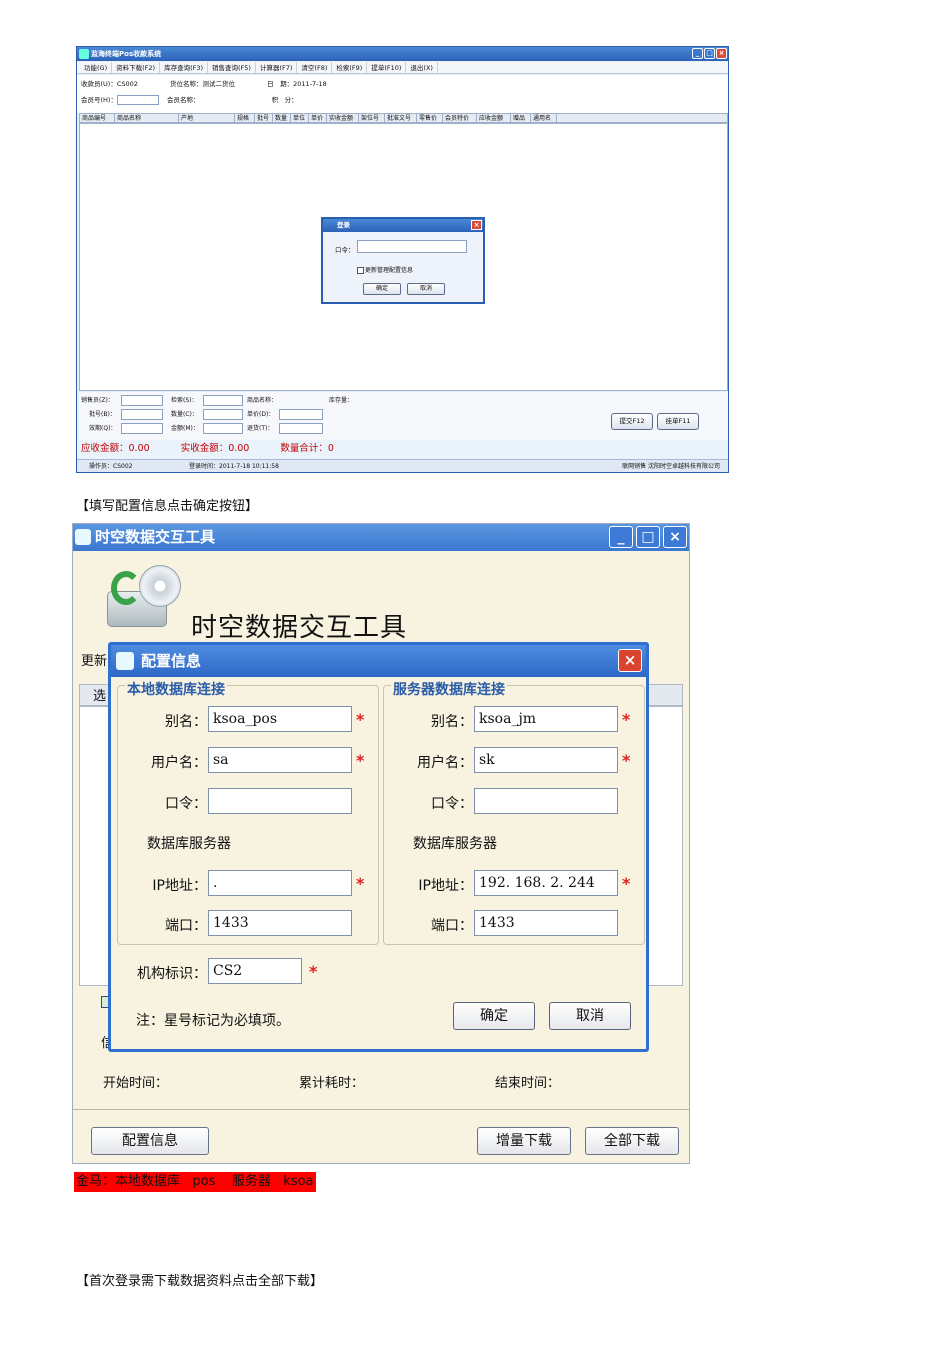 The image size is (950, 1345). Describe the element at coordinates (671, 466) in the screenshot. I see `company-status: 联网销售 沈阳时空卓越科技有限公司` at that location.